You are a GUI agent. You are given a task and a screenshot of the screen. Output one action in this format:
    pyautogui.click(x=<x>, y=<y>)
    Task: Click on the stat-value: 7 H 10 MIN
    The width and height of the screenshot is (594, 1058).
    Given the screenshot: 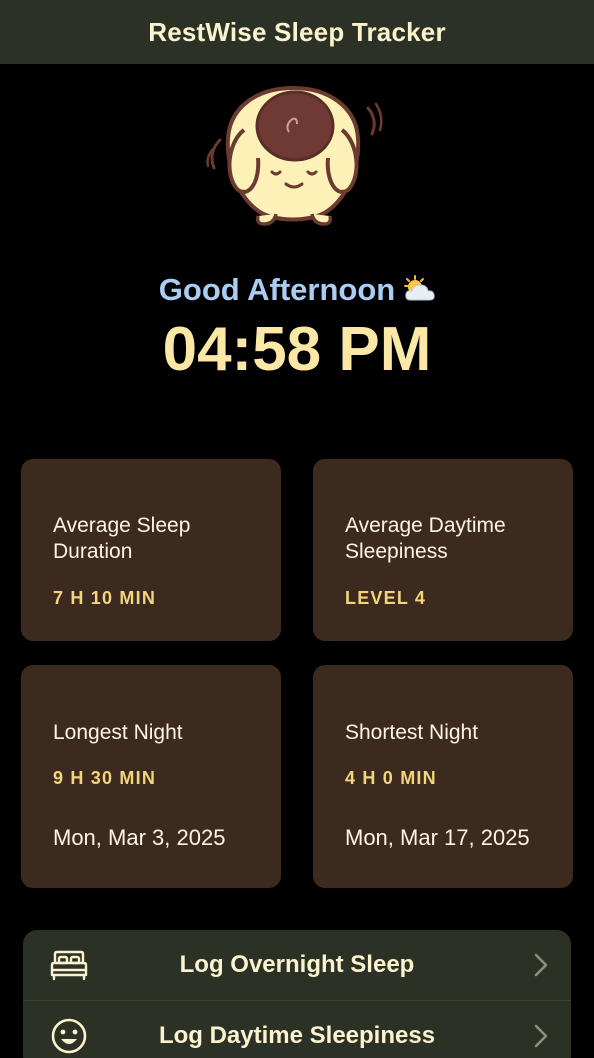 What is the action you would take?
    pyautogui.click(x=105, y=598)
    